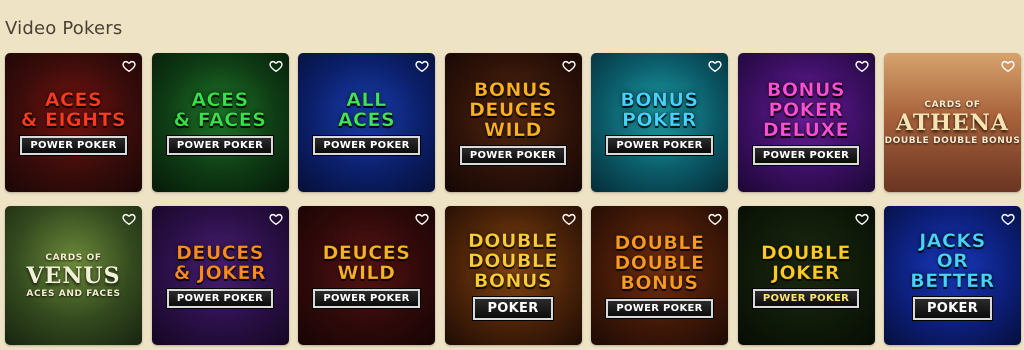 This screenshot has width=1024, height=350. I want to click on game-tile: BONUS DEUCES WILD POWER POKER, so click(513, 122).